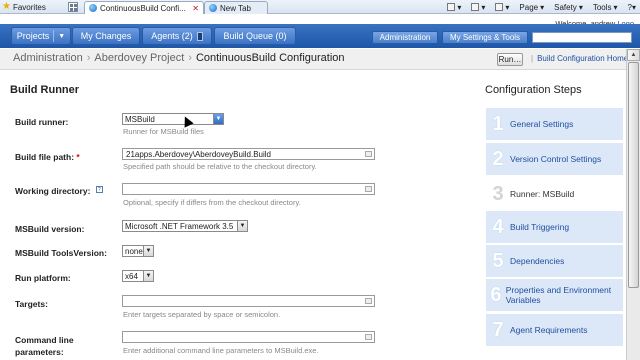 This screenshot has width=640, height=360. I want to click on favorites-button: ★ Favorites, so click(24, 7).